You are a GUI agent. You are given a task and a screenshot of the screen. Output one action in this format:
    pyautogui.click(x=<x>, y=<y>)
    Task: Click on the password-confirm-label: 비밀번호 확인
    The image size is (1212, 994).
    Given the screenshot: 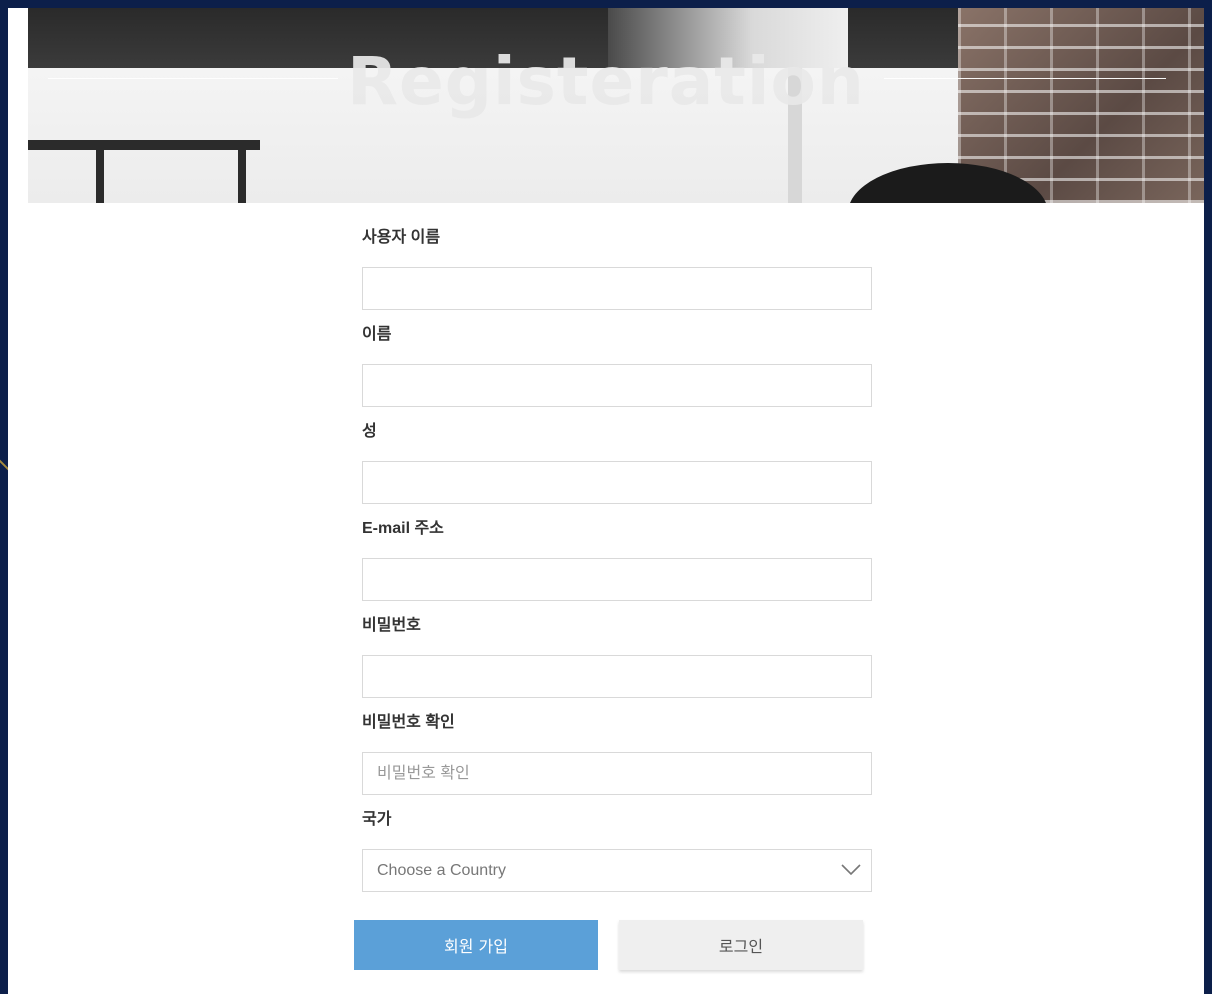 What is the action you would take?
    pyautogui.click(x=408, y=722)
    